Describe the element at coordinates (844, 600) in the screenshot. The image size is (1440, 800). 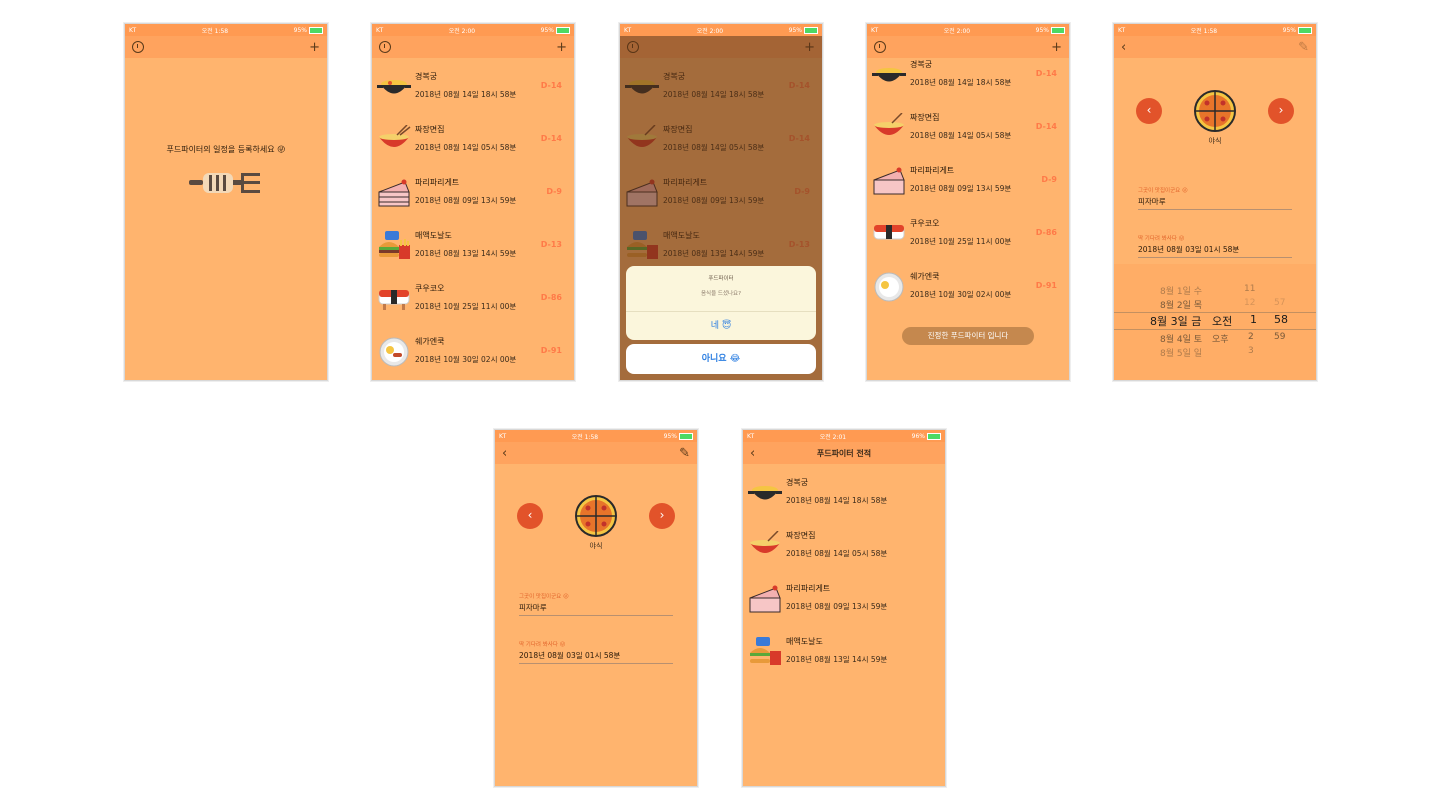
I see `list-item: 파리파리게트 2018년 08월 09일 13시 59분` at that location.